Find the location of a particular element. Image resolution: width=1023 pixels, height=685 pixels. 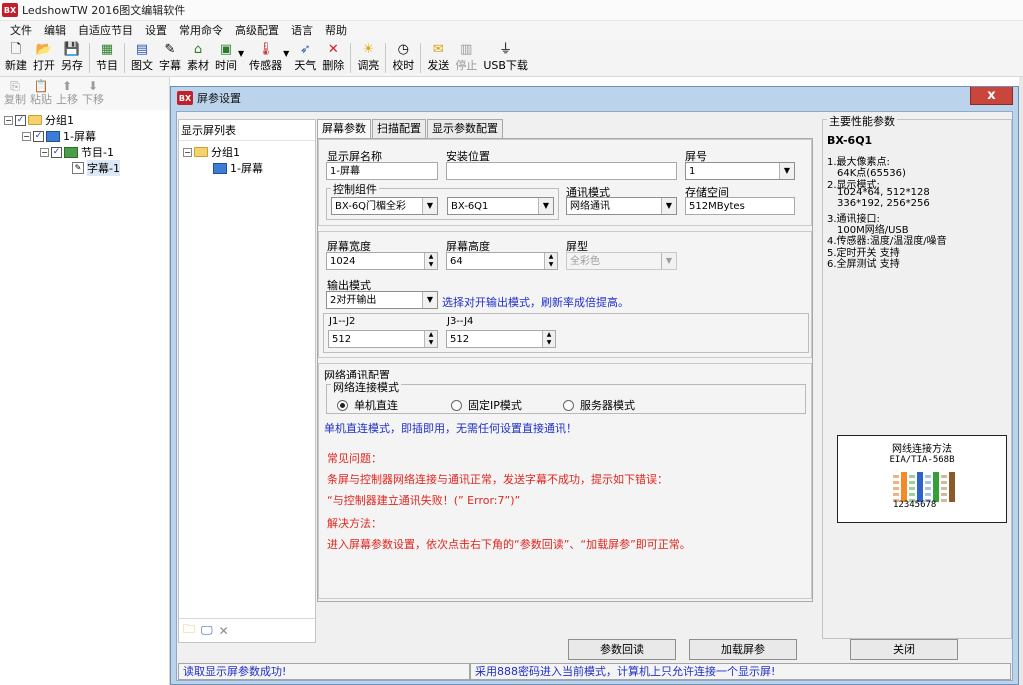

timing-clock-icon: ◷ is located at coordinates (403, 49).